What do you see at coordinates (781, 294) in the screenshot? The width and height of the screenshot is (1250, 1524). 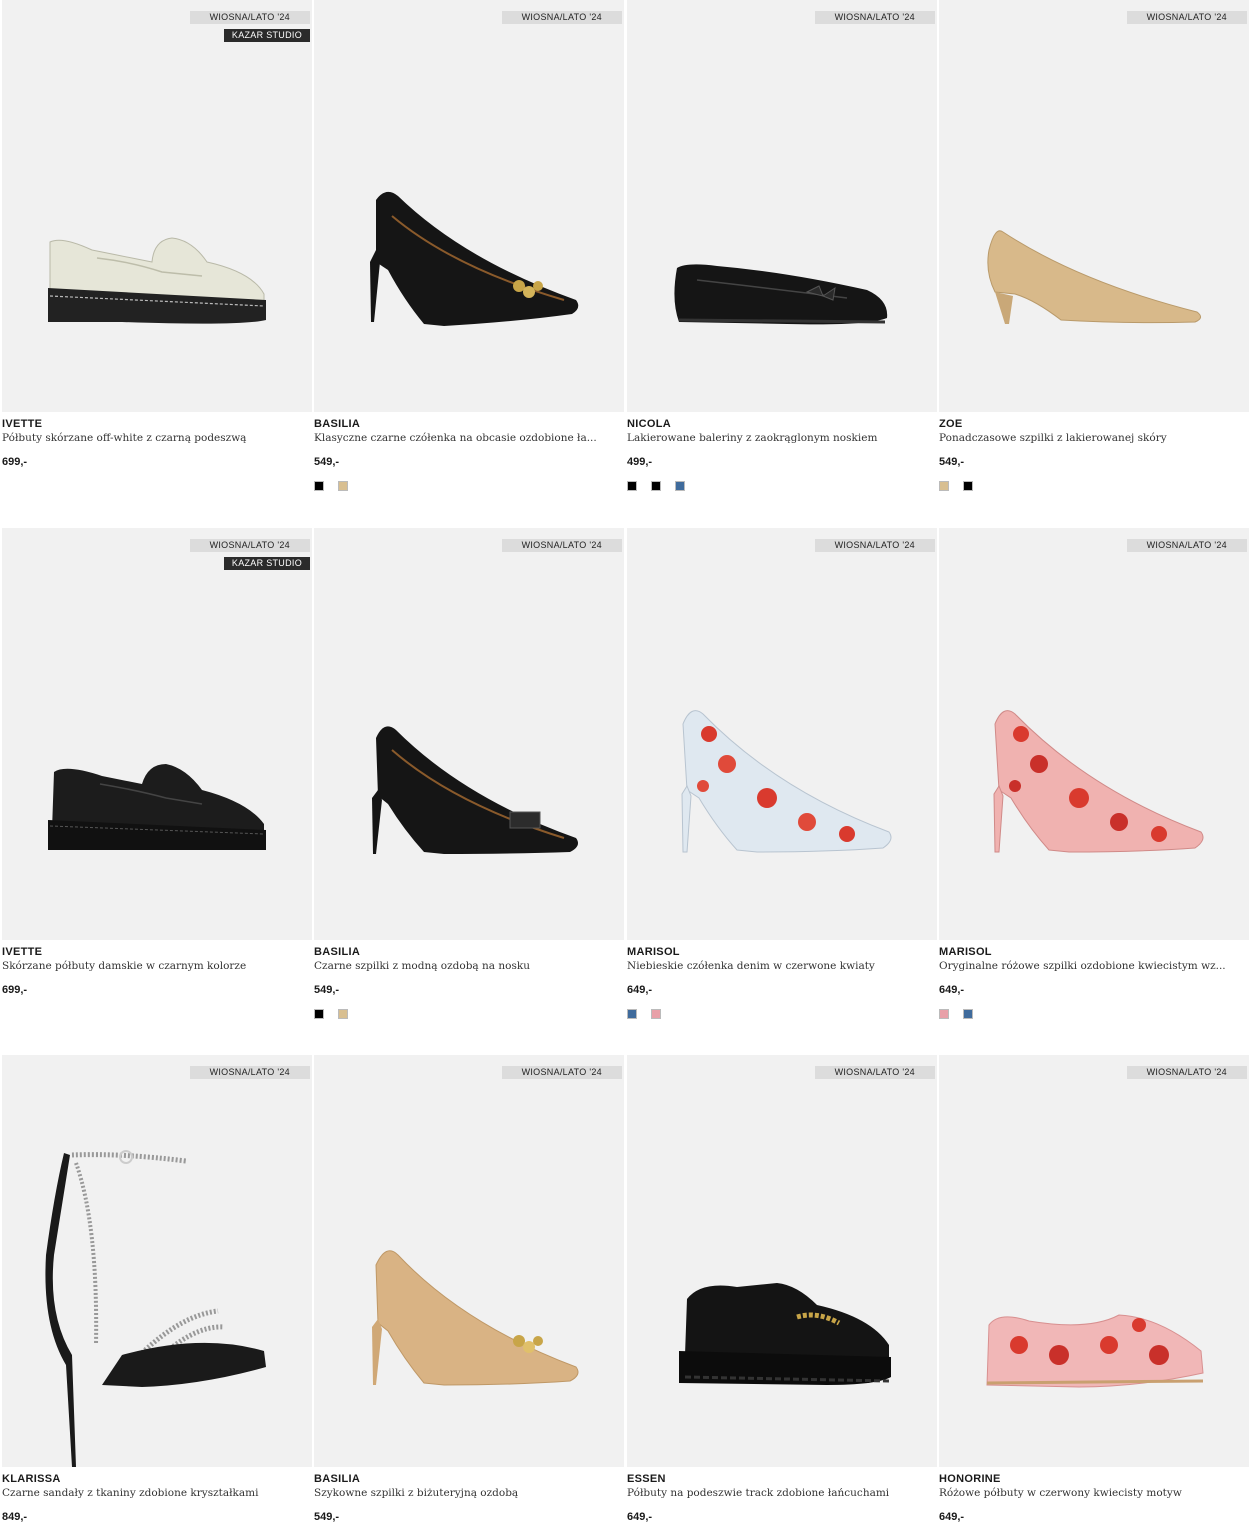 I see `ballerina-black-shoe-image` at bounding box center [781, 294].